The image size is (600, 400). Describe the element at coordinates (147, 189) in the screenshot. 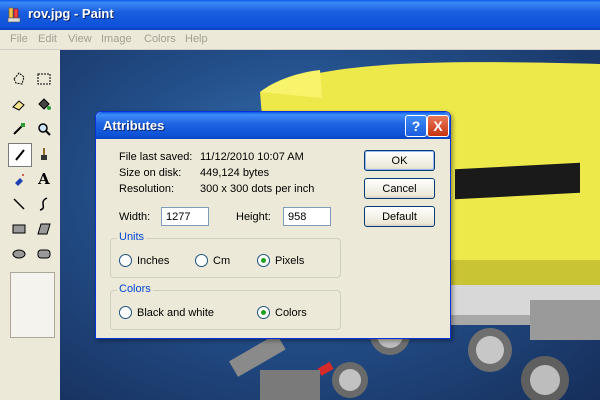

I see `resolution-label: Resolution:` at that location.